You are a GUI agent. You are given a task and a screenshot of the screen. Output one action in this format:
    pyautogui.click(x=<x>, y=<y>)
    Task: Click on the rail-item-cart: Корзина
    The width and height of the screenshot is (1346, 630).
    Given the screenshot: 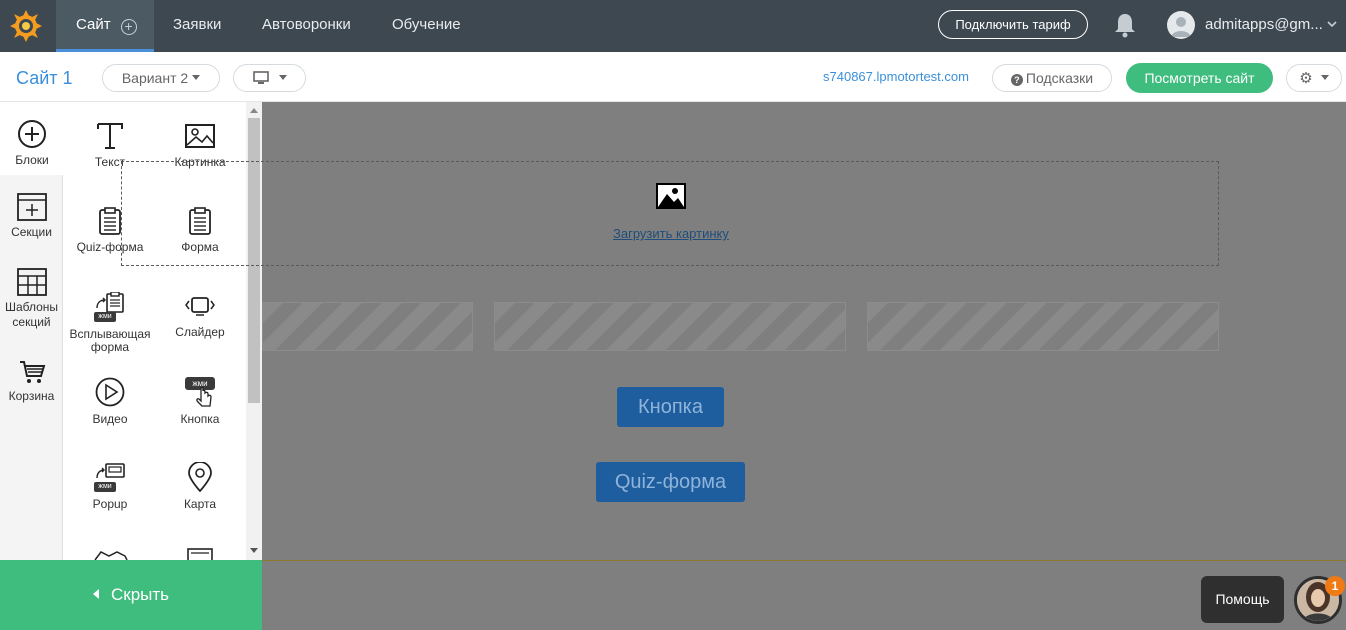 What is the action you would take?
    pyautogui.click(x=31, y=381)
    